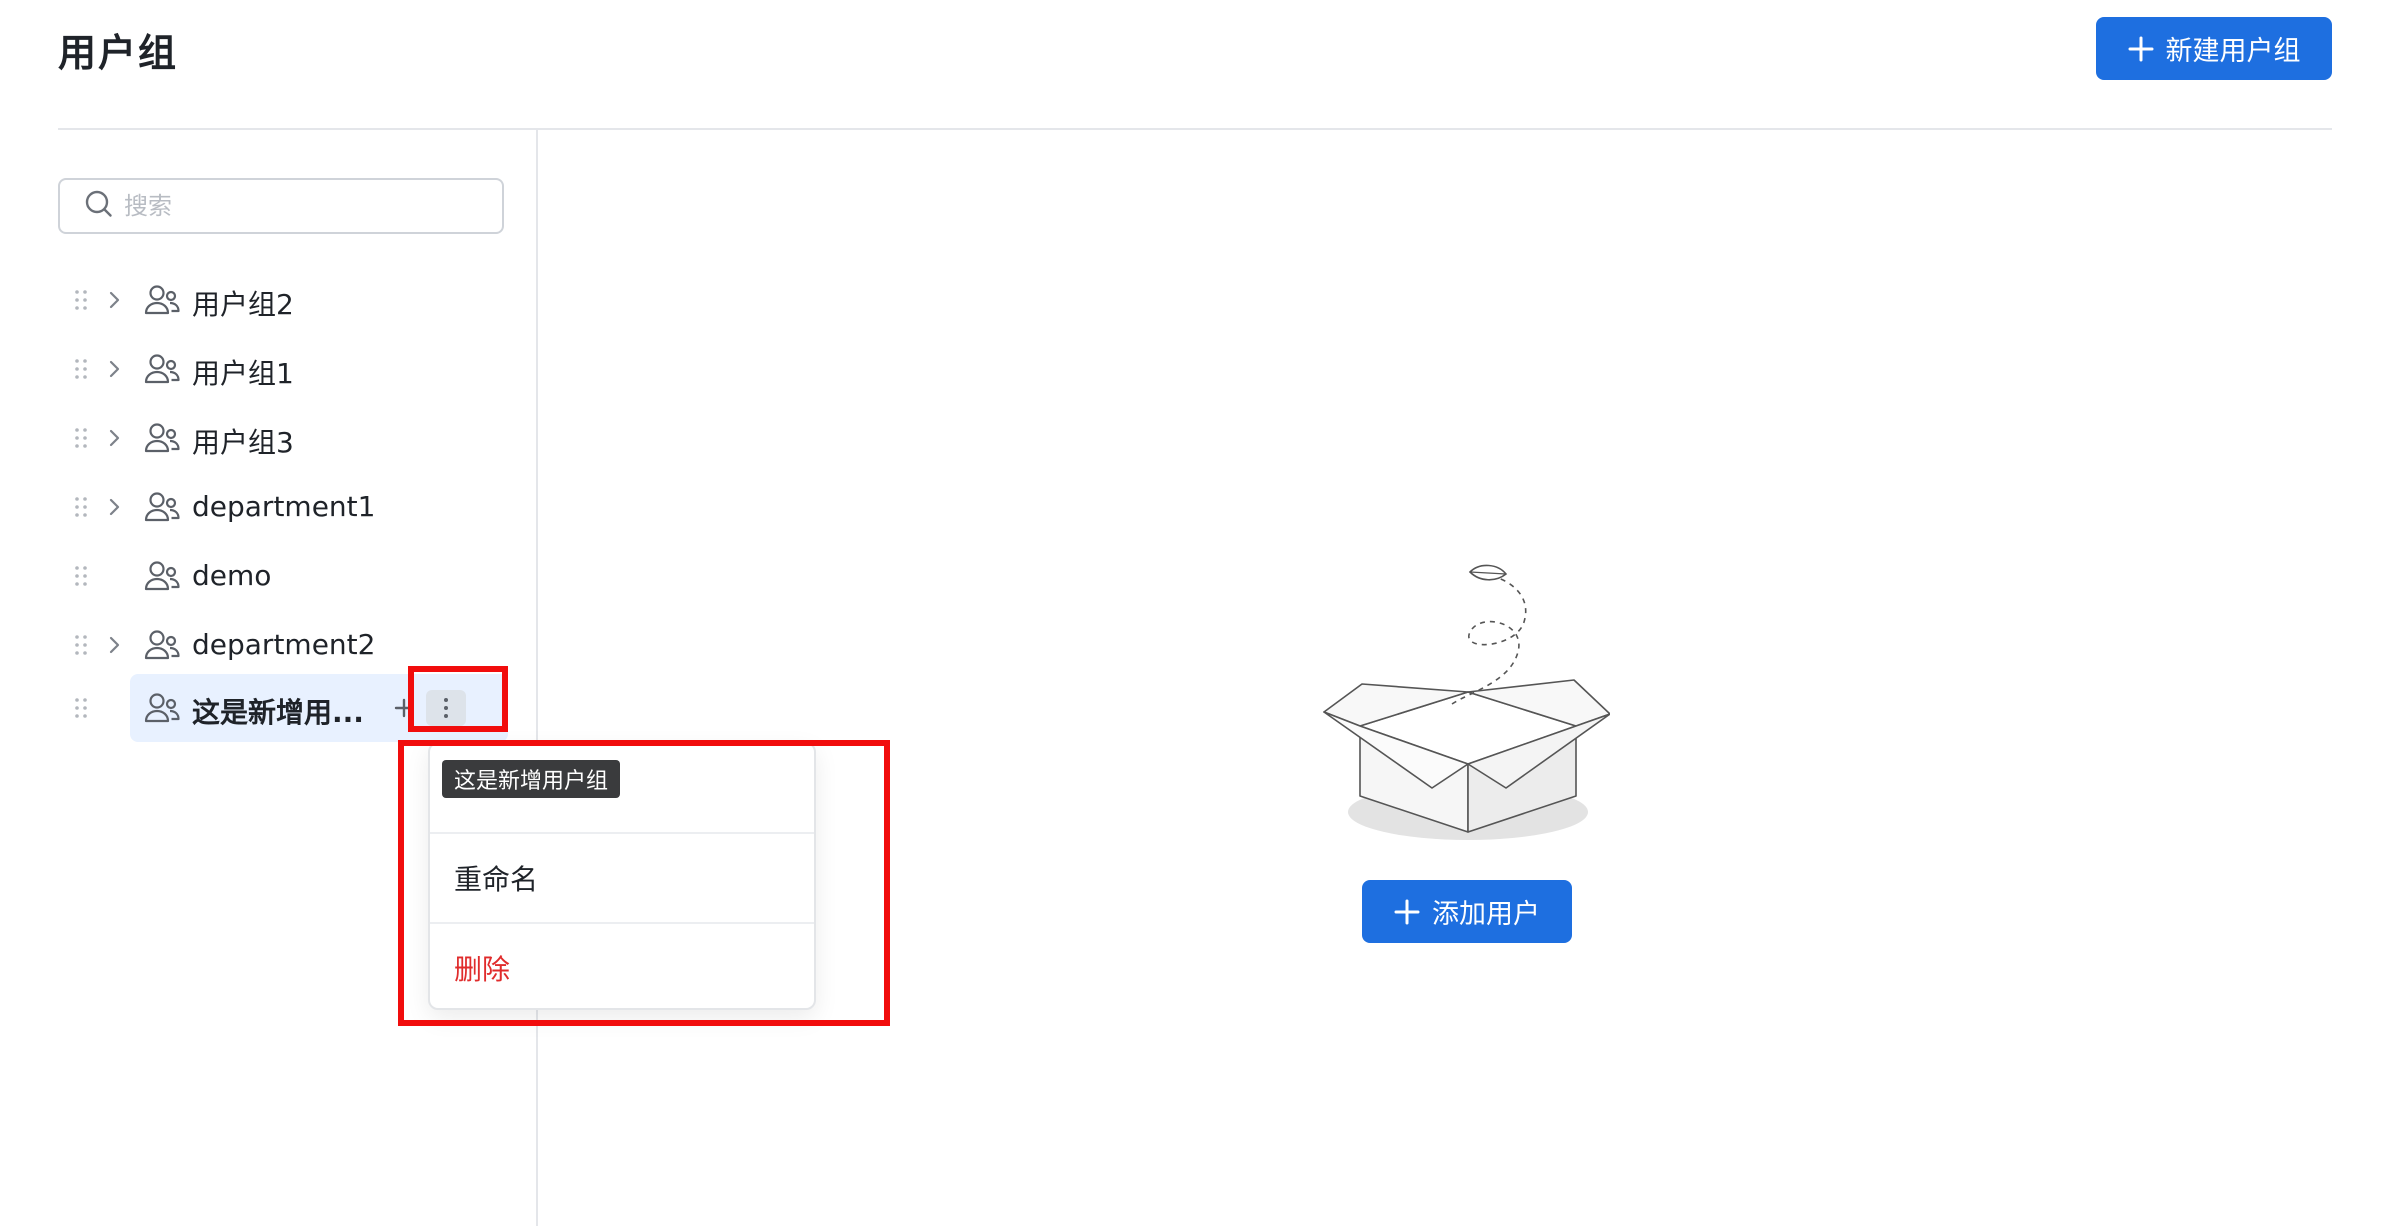  I want to click on tree-node-label: department2, so click(284, 644).